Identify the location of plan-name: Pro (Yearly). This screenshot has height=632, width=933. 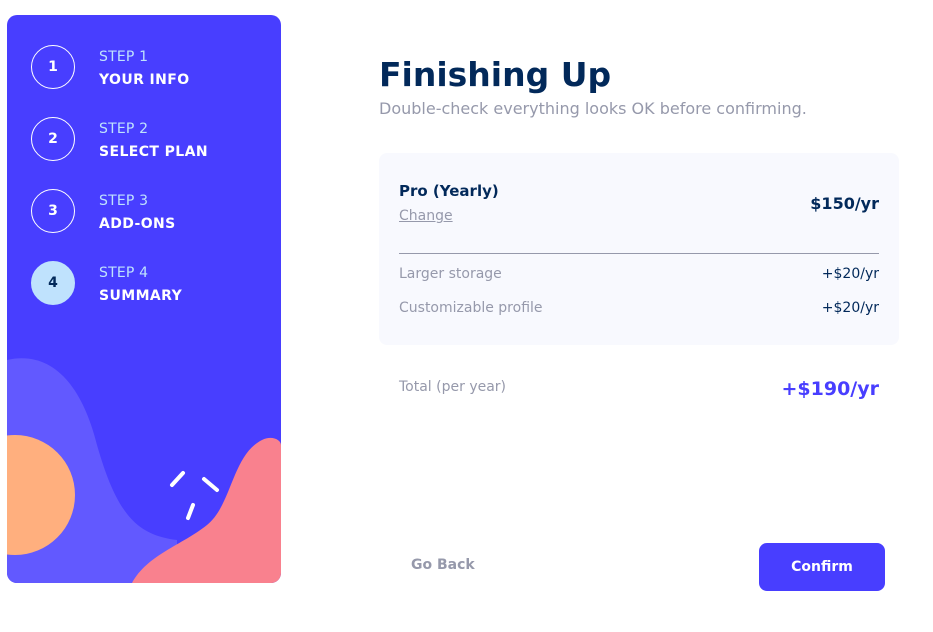
(449, 191).